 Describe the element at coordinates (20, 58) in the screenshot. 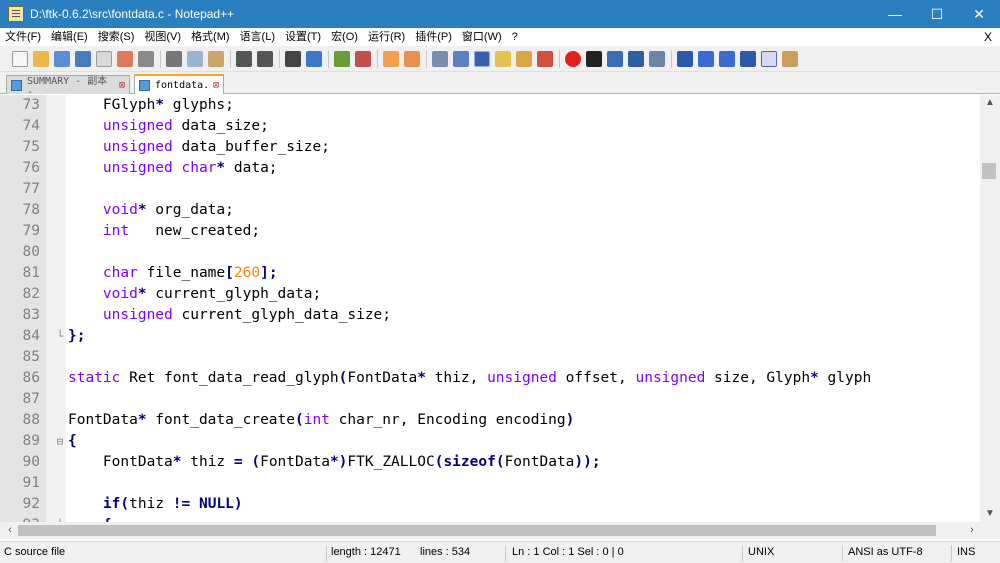

I see `new-file-icon` at that location.